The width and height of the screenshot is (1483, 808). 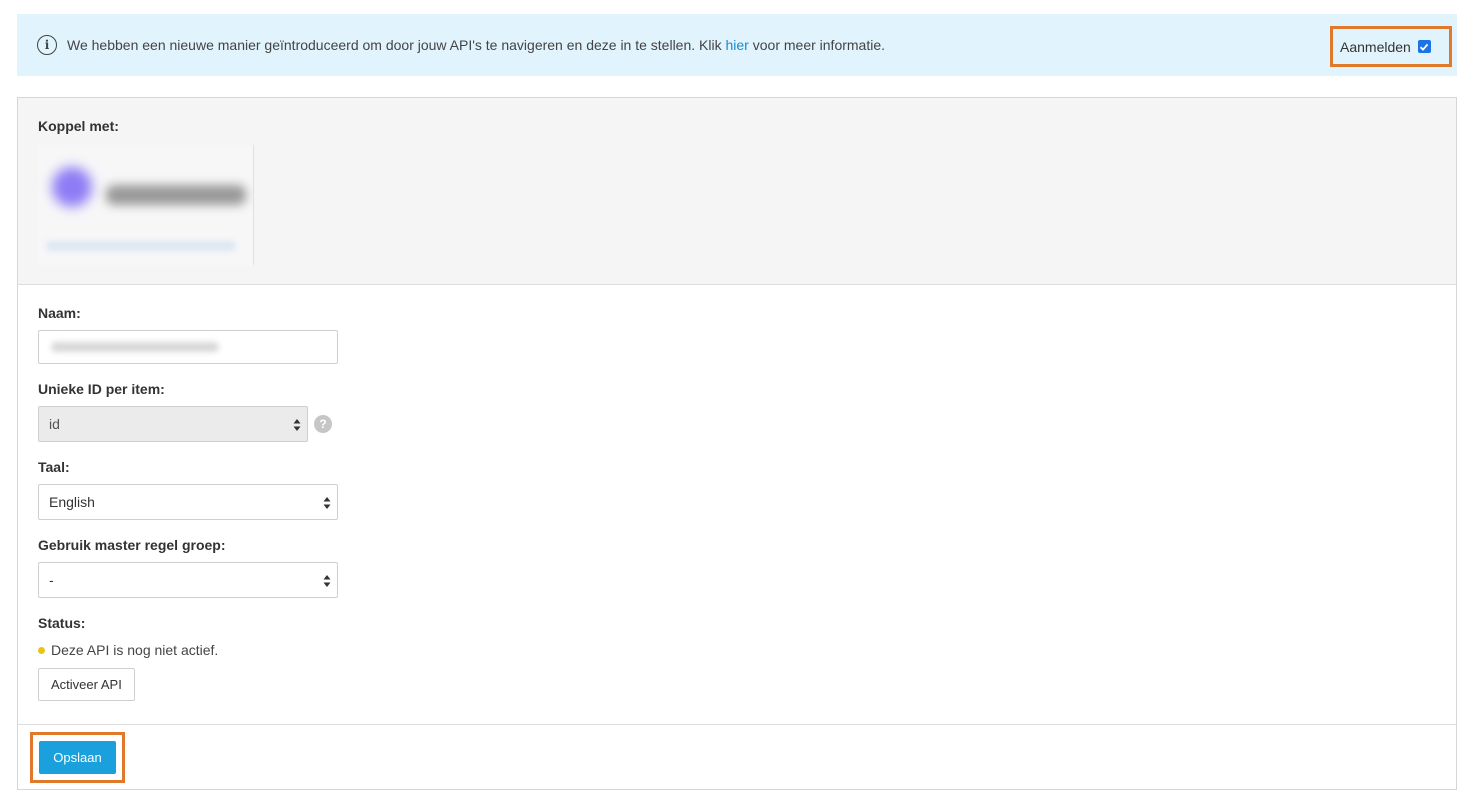 I want to click on master-rule-label: Gebruik master regel groep:, so click(x=132, y=545).